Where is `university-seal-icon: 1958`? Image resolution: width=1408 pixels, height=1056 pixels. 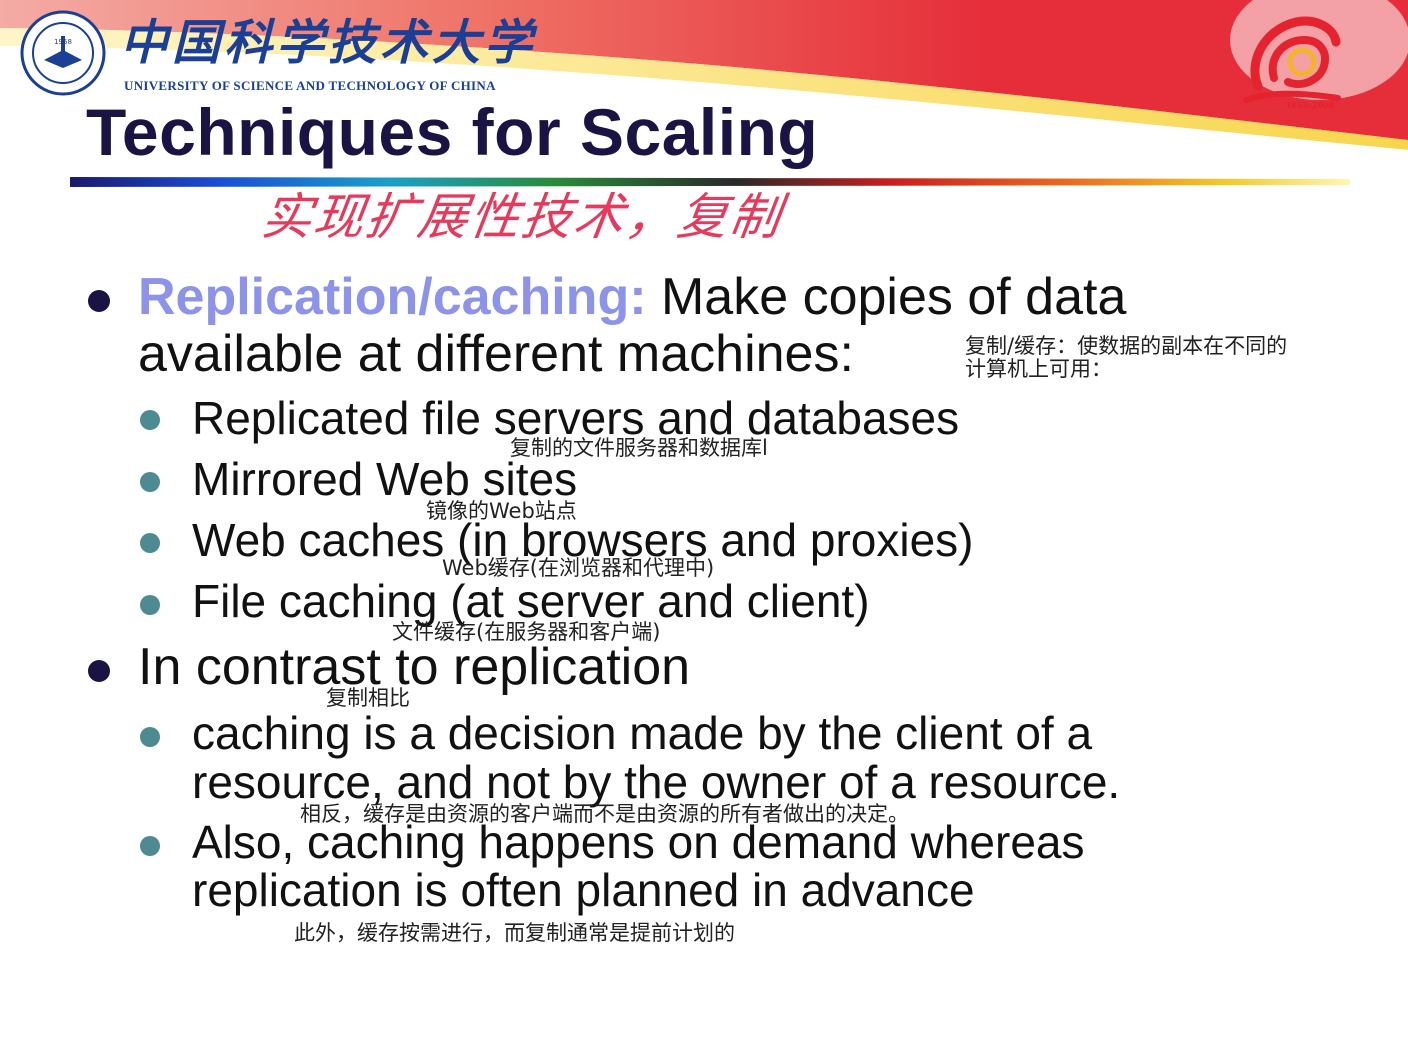 university-seal-icon: 1958 is located at coordinates (63, 53).